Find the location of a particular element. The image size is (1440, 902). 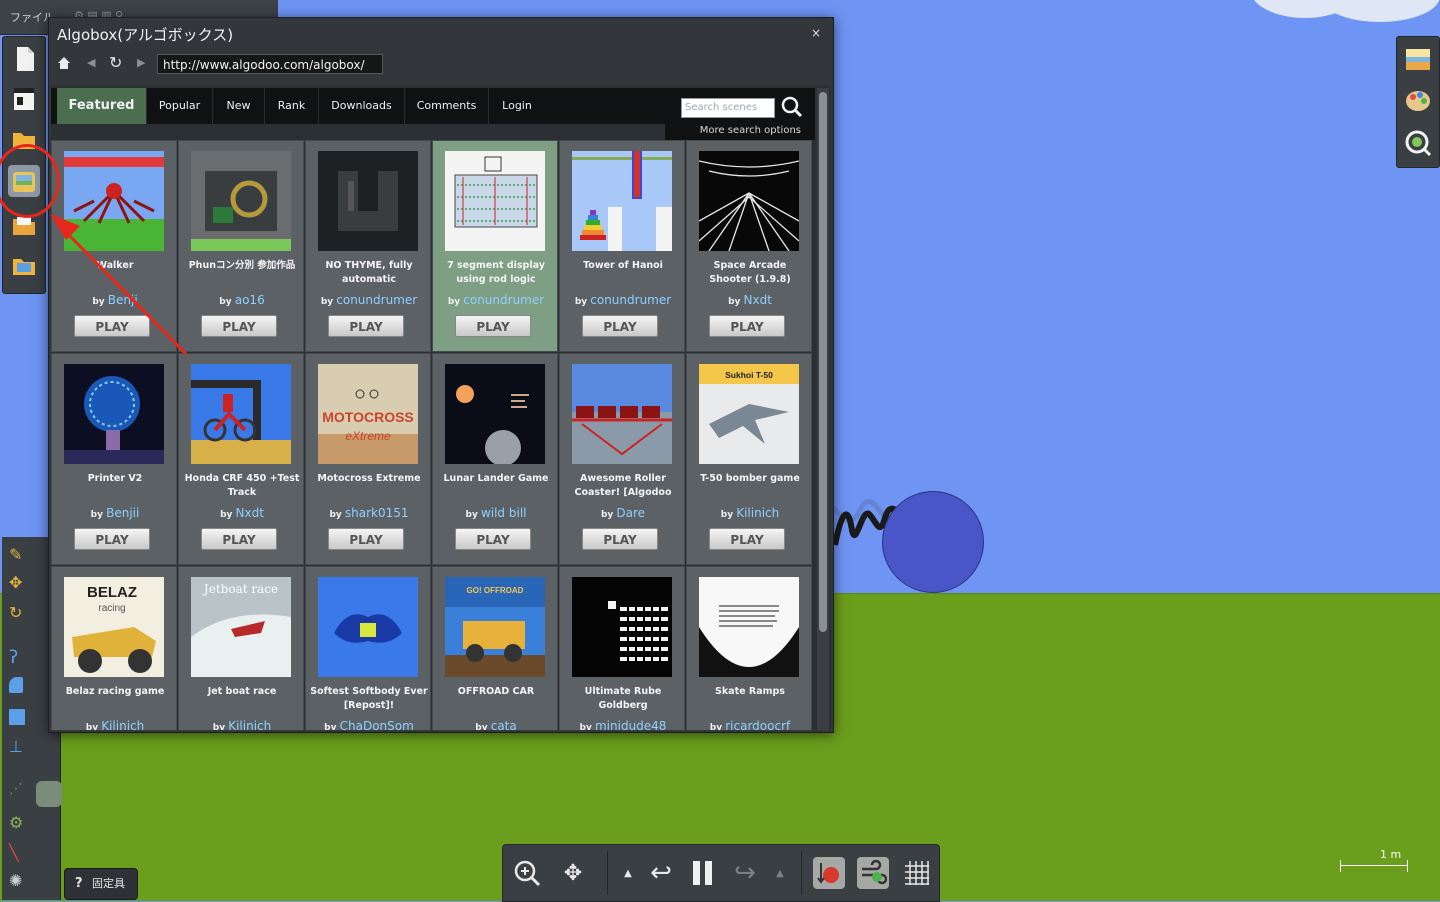

move-icon: ✥ is located at coordinates (573, 873).